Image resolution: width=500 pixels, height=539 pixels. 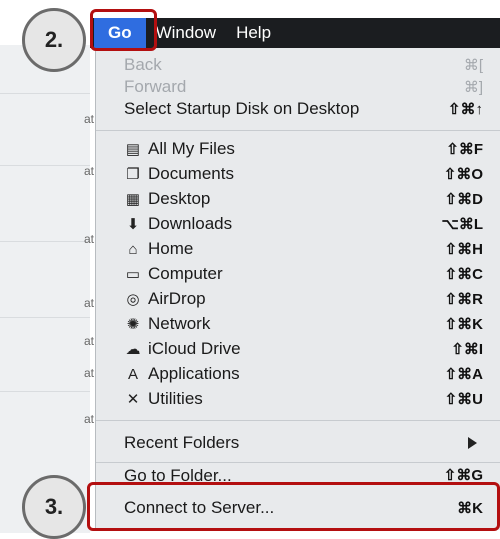 I want to click on connect-to-server-highlight-box, so click(x=293, y=506).